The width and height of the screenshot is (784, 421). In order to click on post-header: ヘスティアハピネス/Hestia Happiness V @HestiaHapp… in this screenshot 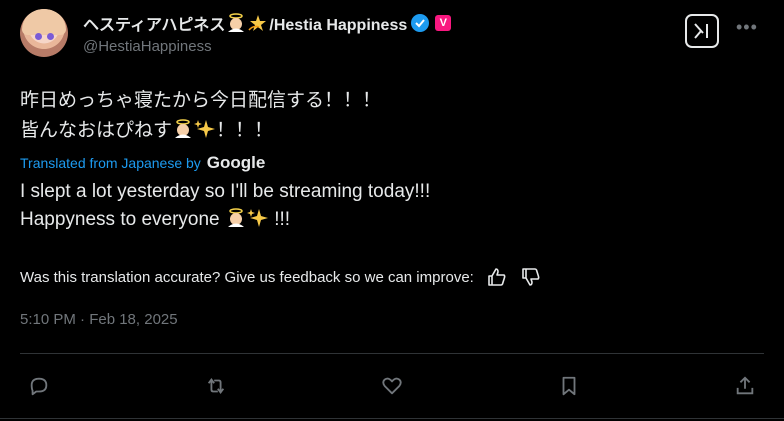, I will do `click(402, 37)`.